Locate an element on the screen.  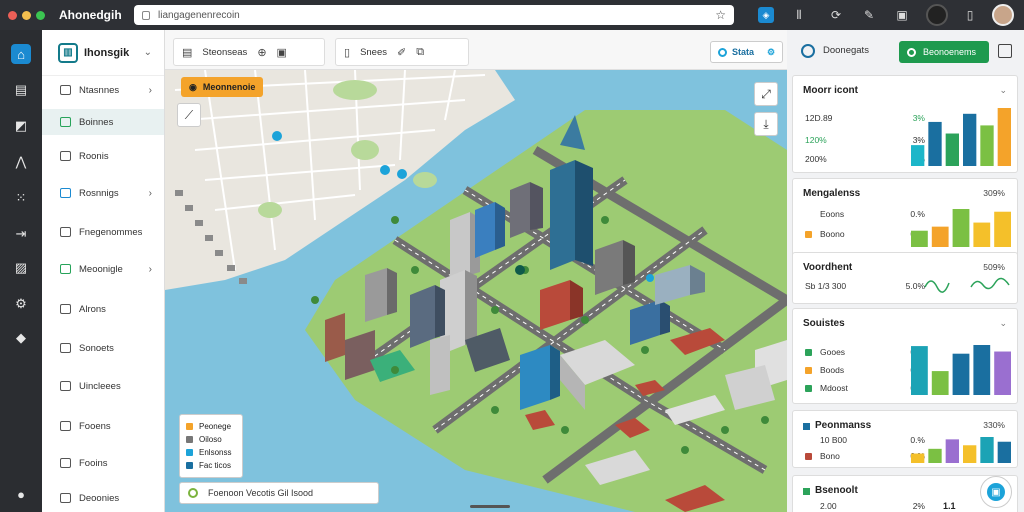
minimize-window-button is located at coordinates (26, 15).